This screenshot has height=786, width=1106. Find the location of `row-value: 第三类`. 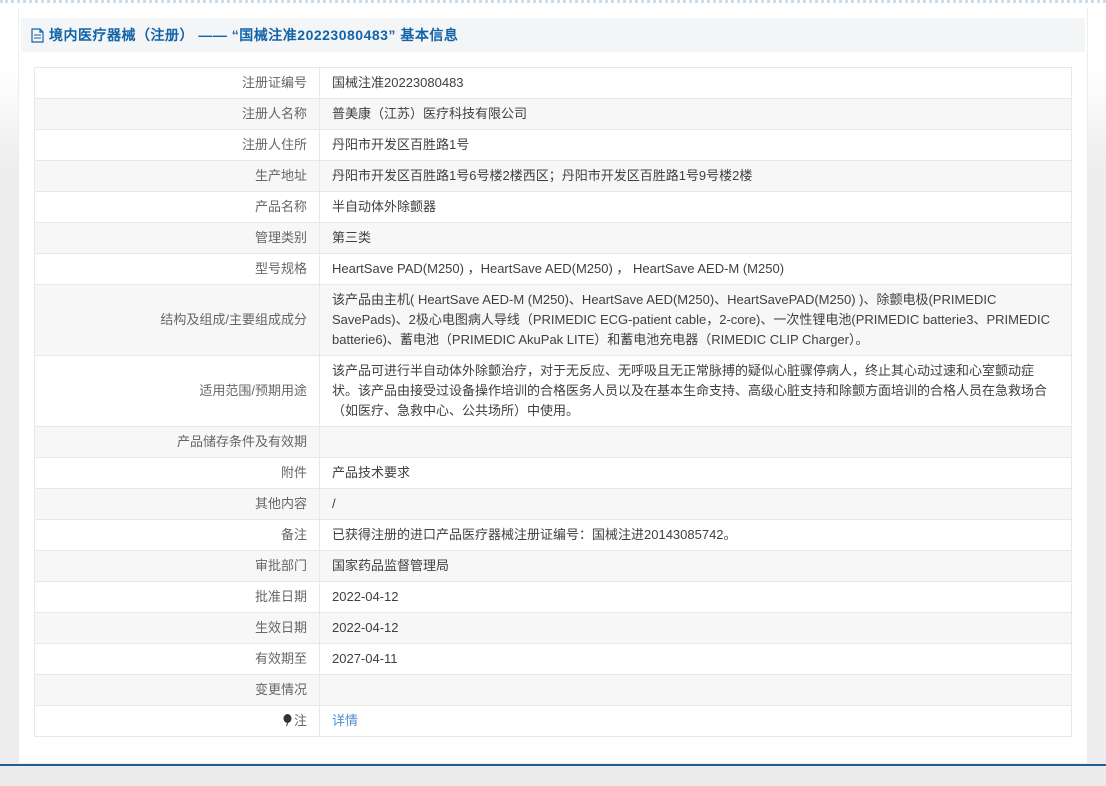

row-value: 第三类 is located at coordinates (695, 238).